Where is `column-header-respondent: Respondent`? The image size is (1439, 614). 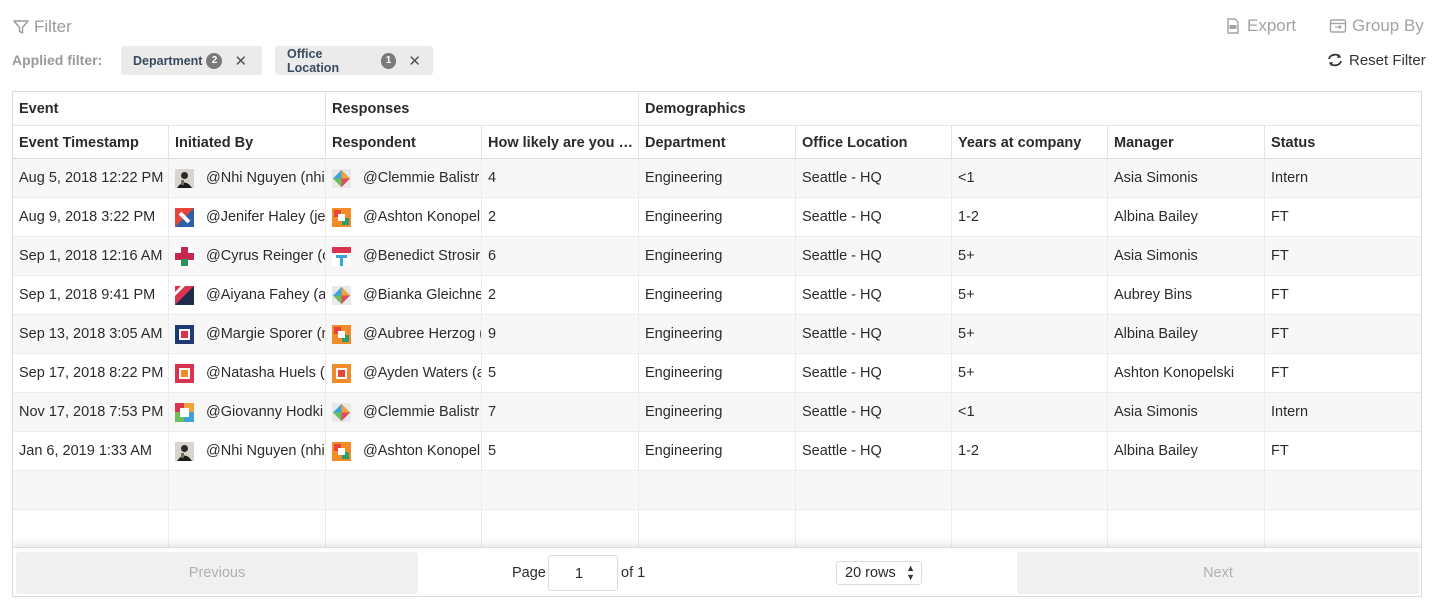
column-header-respondent: Respondent is located at coordinates (404, 142).